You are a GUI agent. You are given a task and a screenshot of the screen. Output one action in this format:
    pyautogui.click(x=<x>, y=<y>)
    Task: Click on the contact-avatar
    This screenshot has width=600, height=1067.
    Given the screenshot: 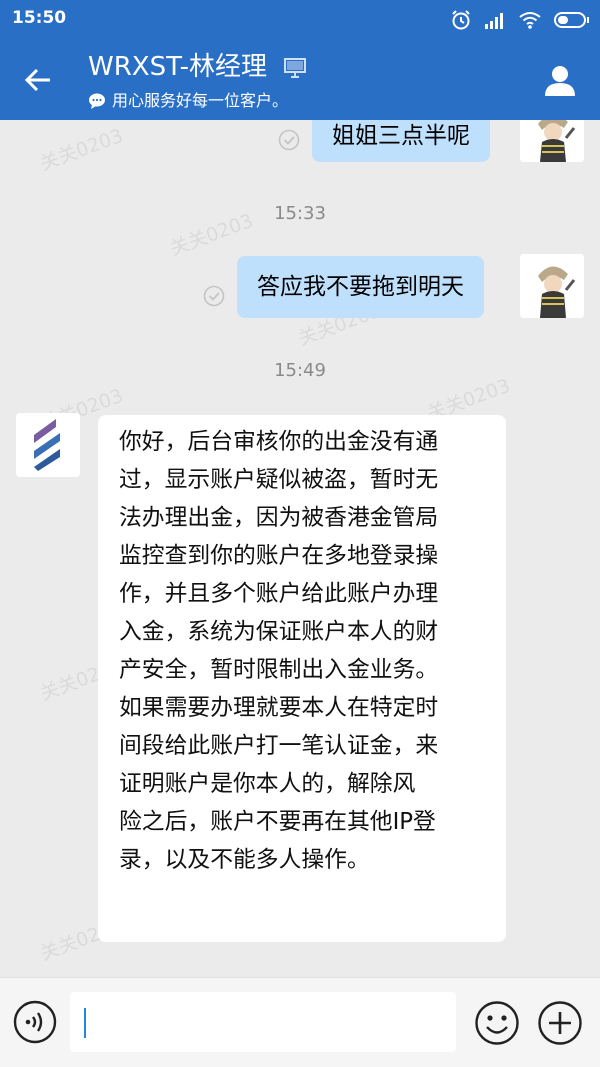 What is the action you would take?
    pyautogui.click(x=48, y=445)
    